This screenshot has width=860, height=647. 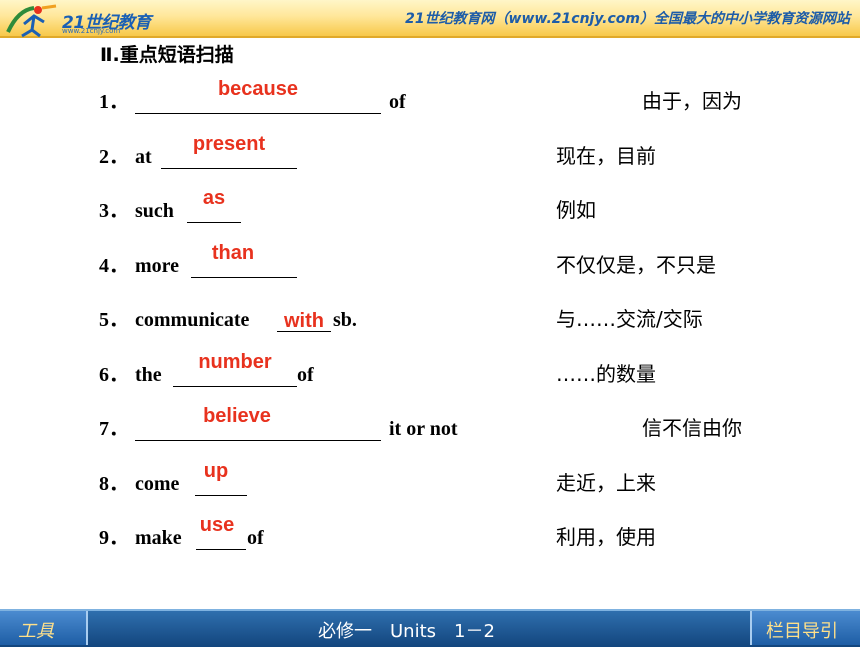 What do you see at coordinates (345, 320) in the screenshot?
I see `phrase-suffix: sb.` at bounding box center [345, 320].